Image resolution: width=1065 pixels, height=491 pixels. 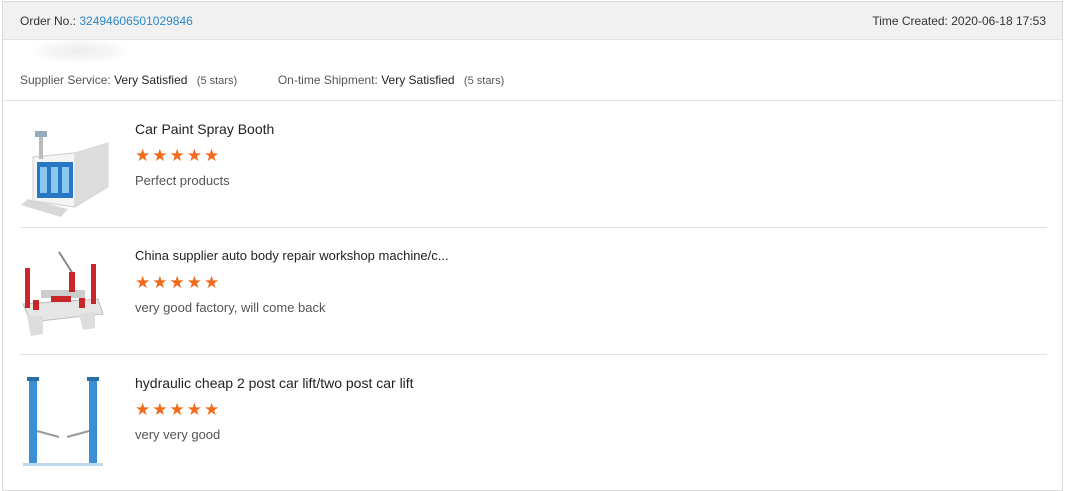 What do you see at coordinates (998, 20) in the screenshot?
I see `time-created-value: 2020-06-18 17:53` at bounding box center [998, 20].